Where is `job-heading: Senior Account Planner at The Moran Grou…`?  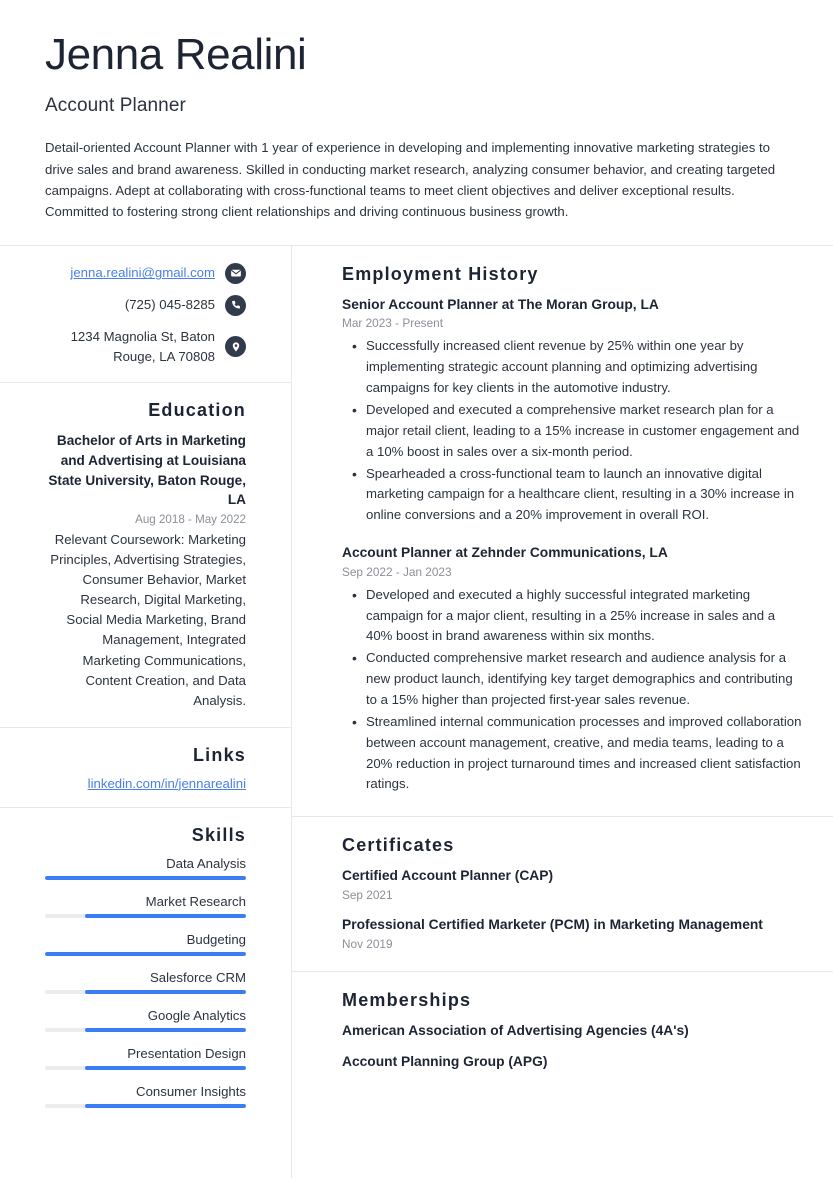 job-heading: Senior Account Planner at The Moran Grou… is located at coordinates (500, 304).